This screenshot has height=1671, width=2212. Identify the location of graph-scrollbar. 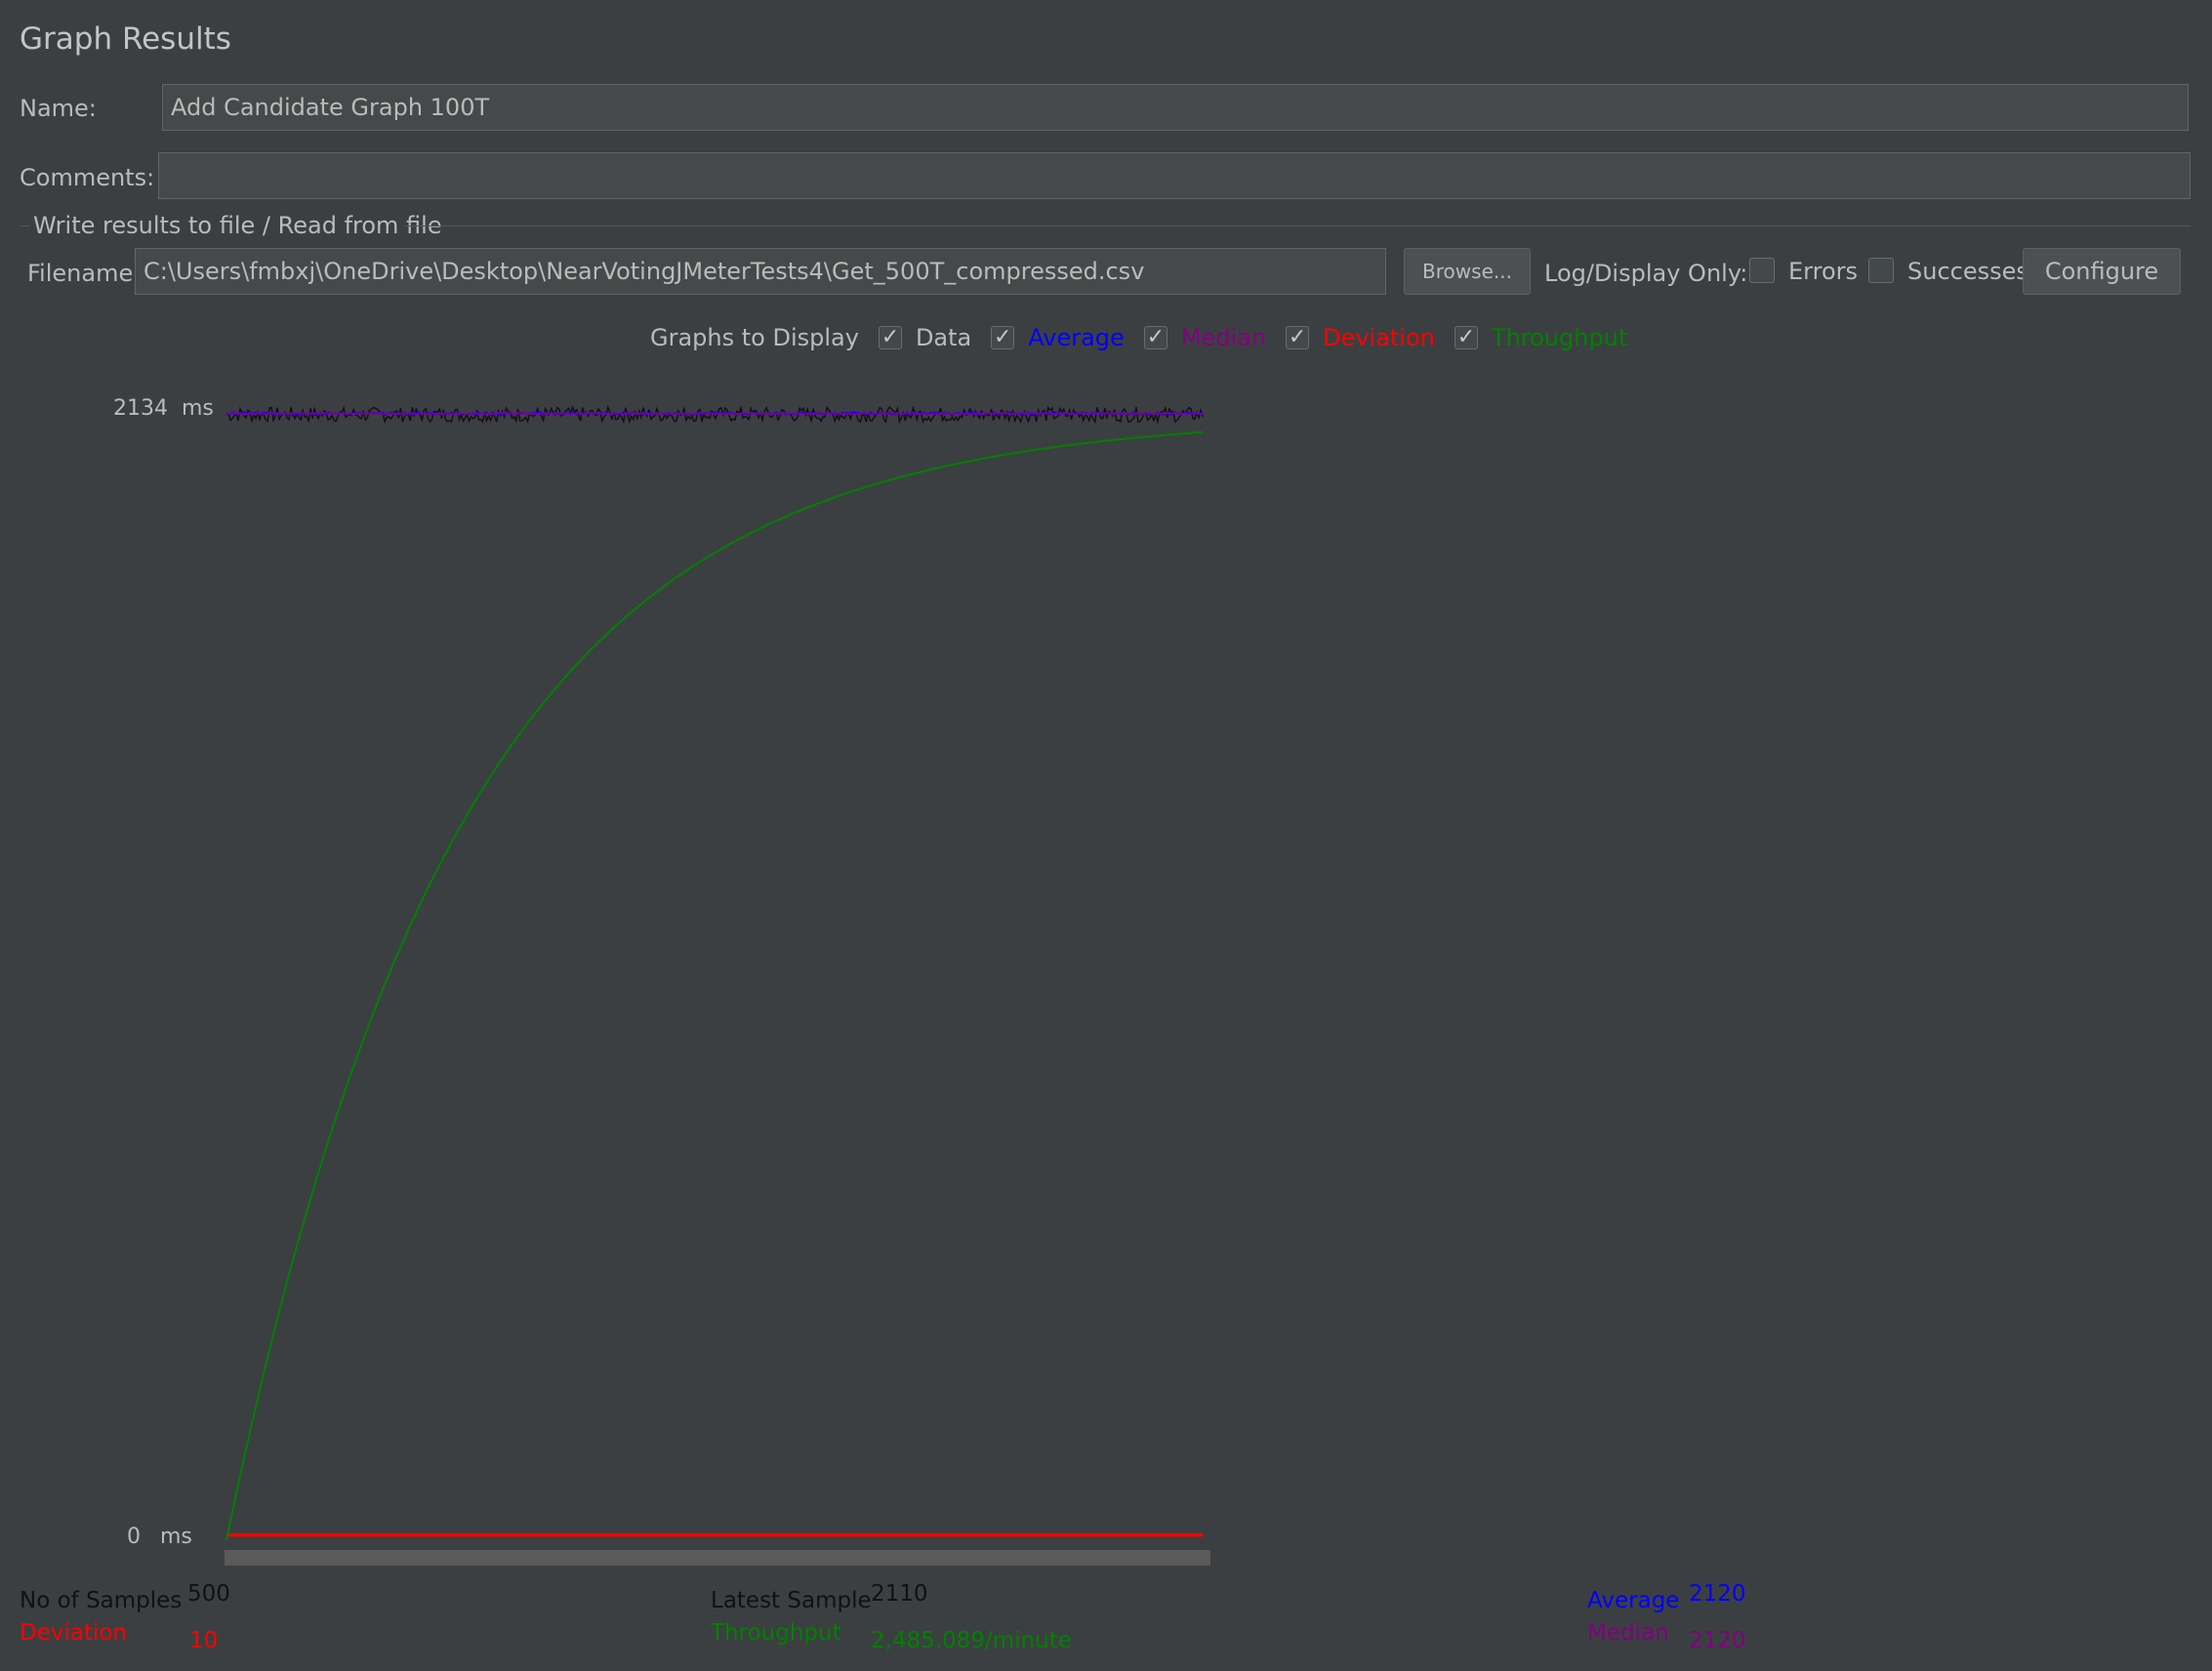
(717, 1558).